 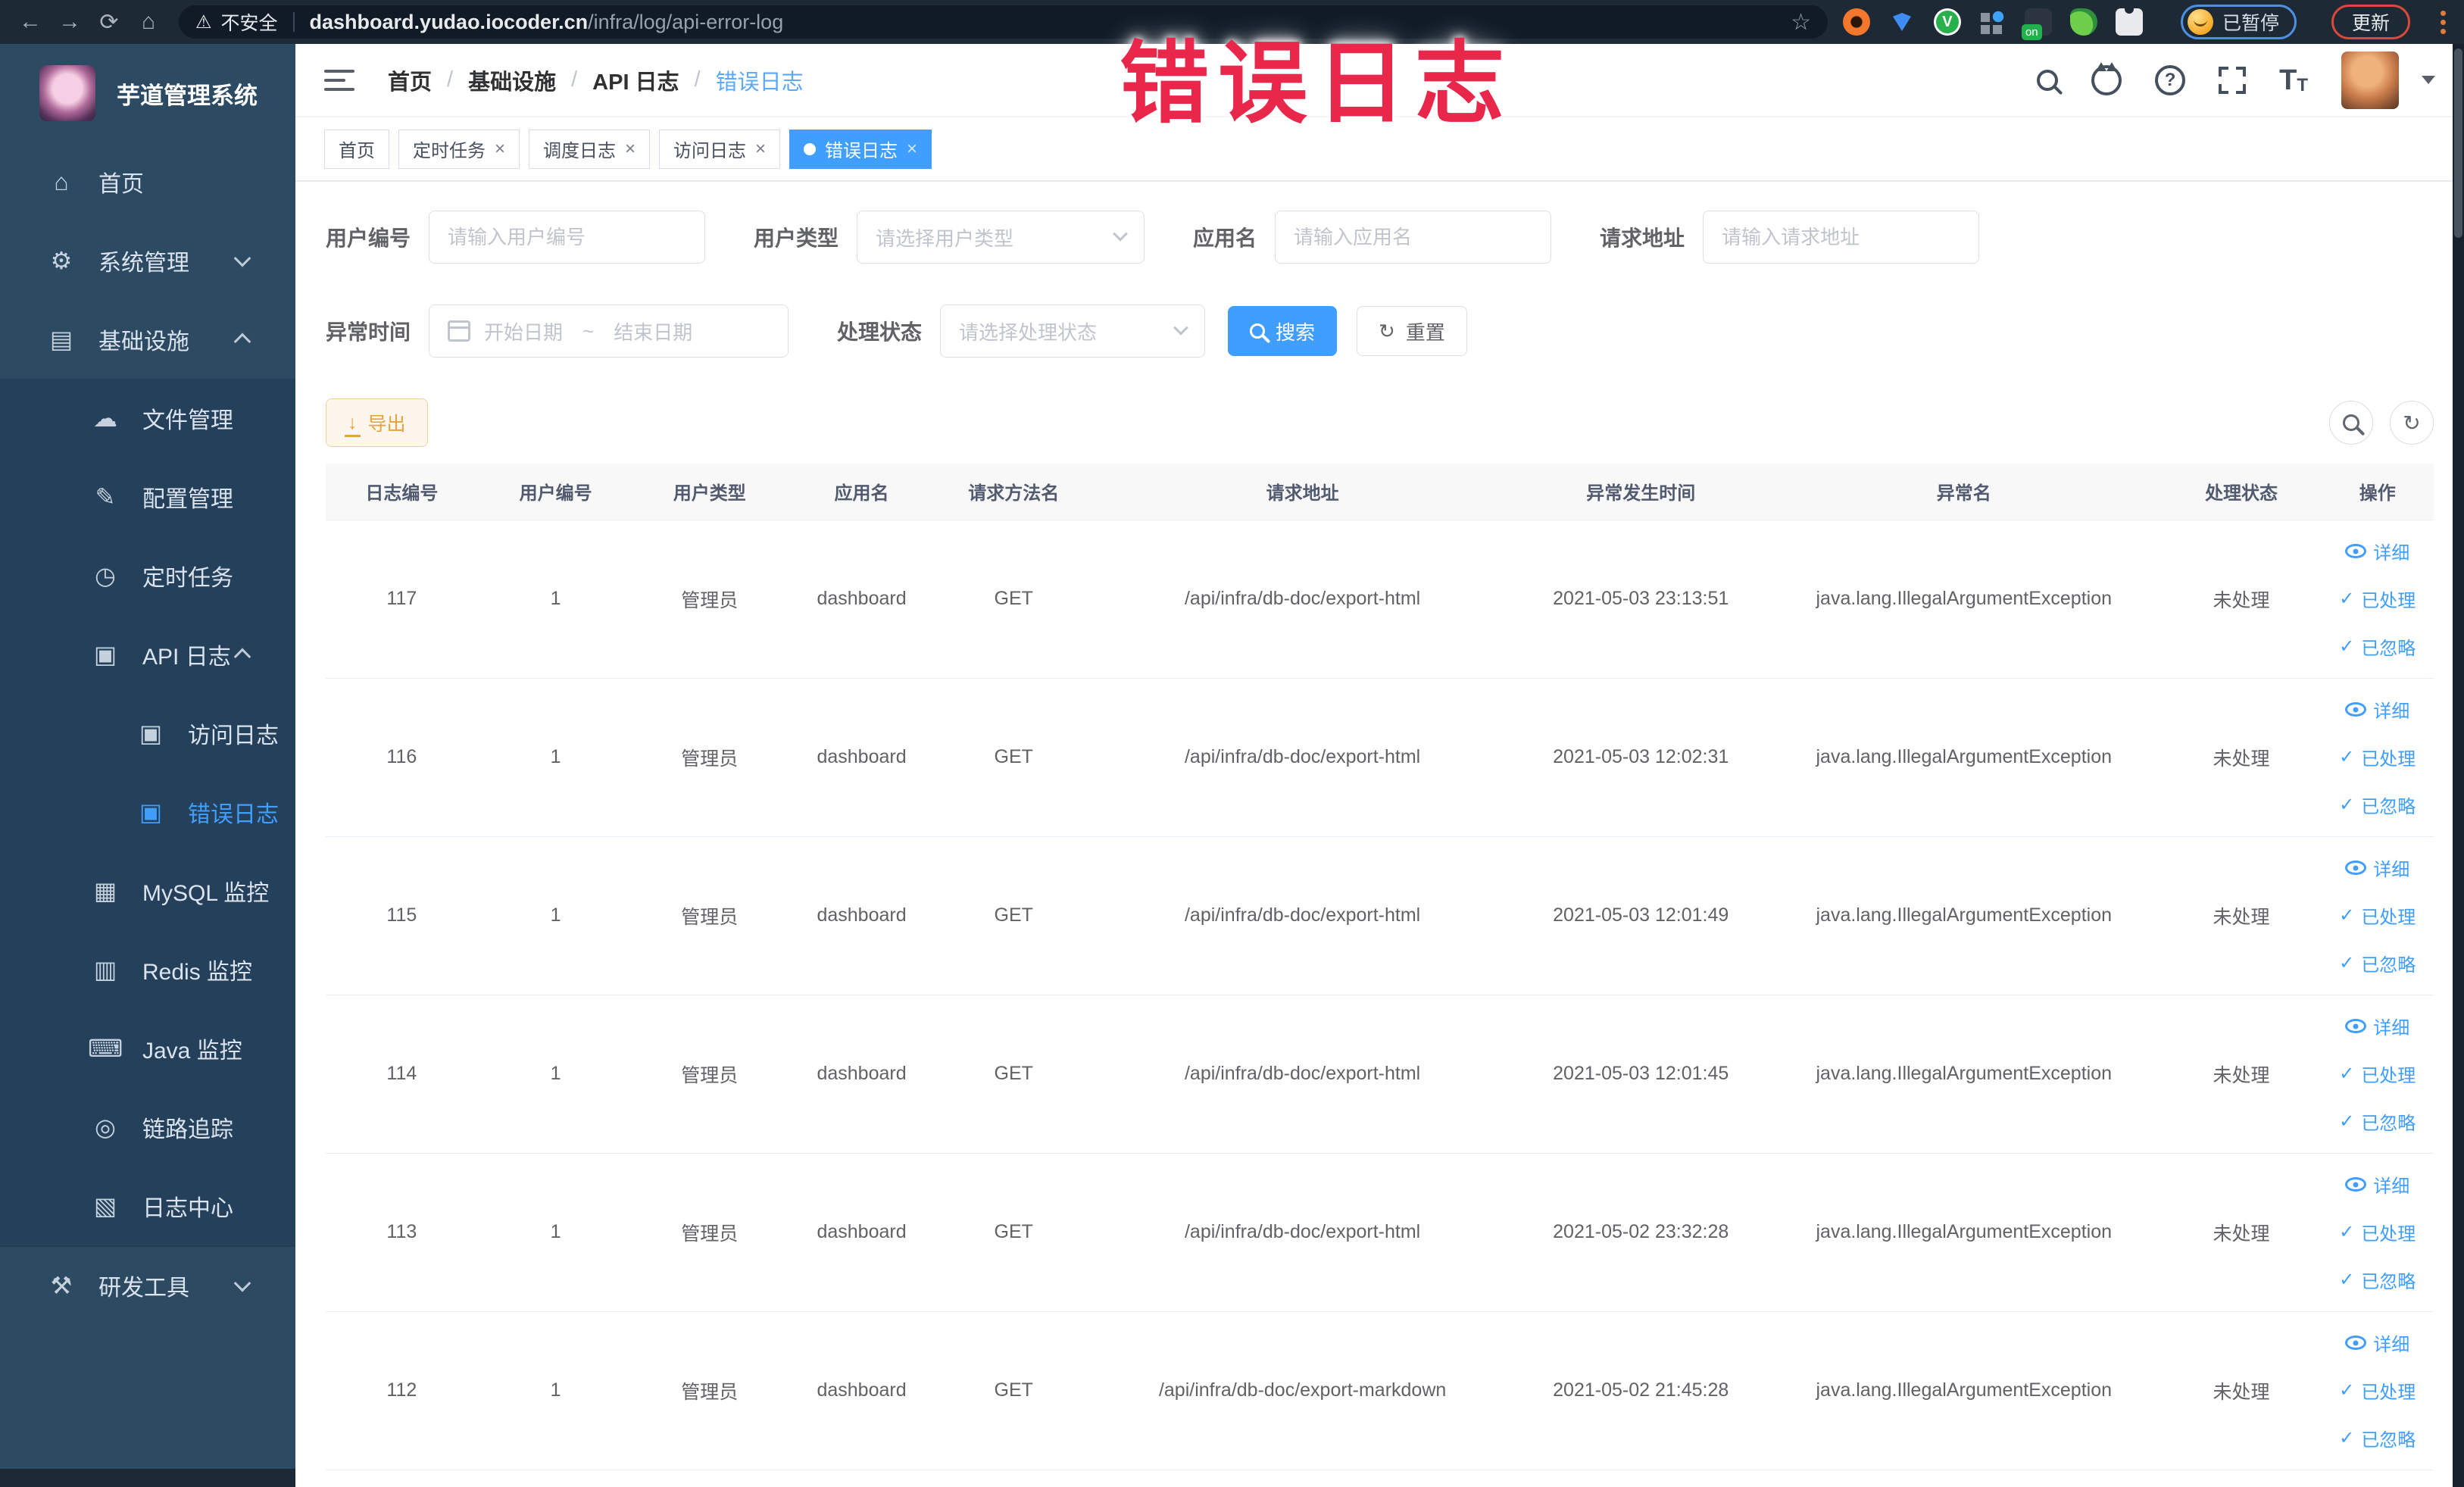 I want to click on sidebar-item-scheduled-tasks: ◷ 定时任务, so click(x=147, y=575).